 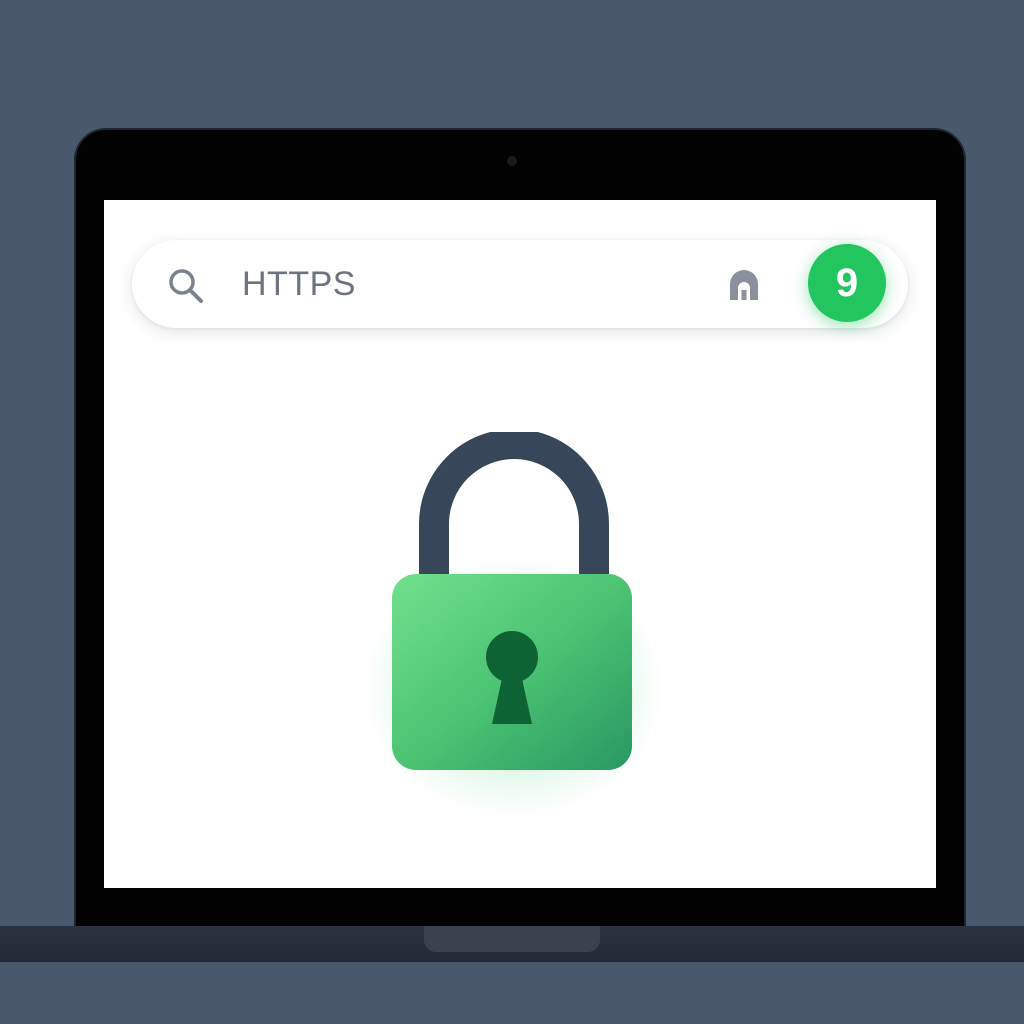 I want to click on padlock-icon, so click(x=514, y=630).